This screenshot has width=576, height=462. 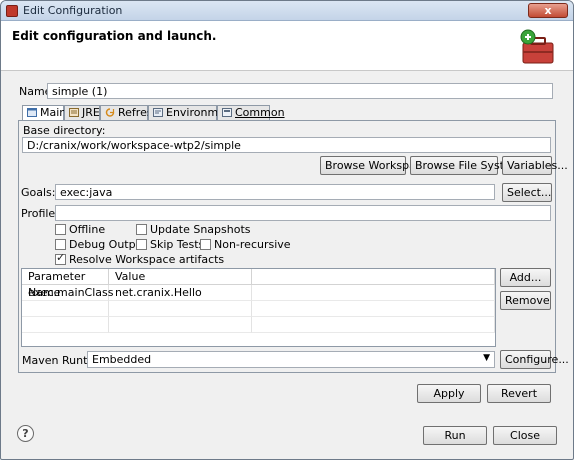 What do you see at coordinates (32, 112) in the screenshot?
I see `main-icon` at bounding box center [32, 112].